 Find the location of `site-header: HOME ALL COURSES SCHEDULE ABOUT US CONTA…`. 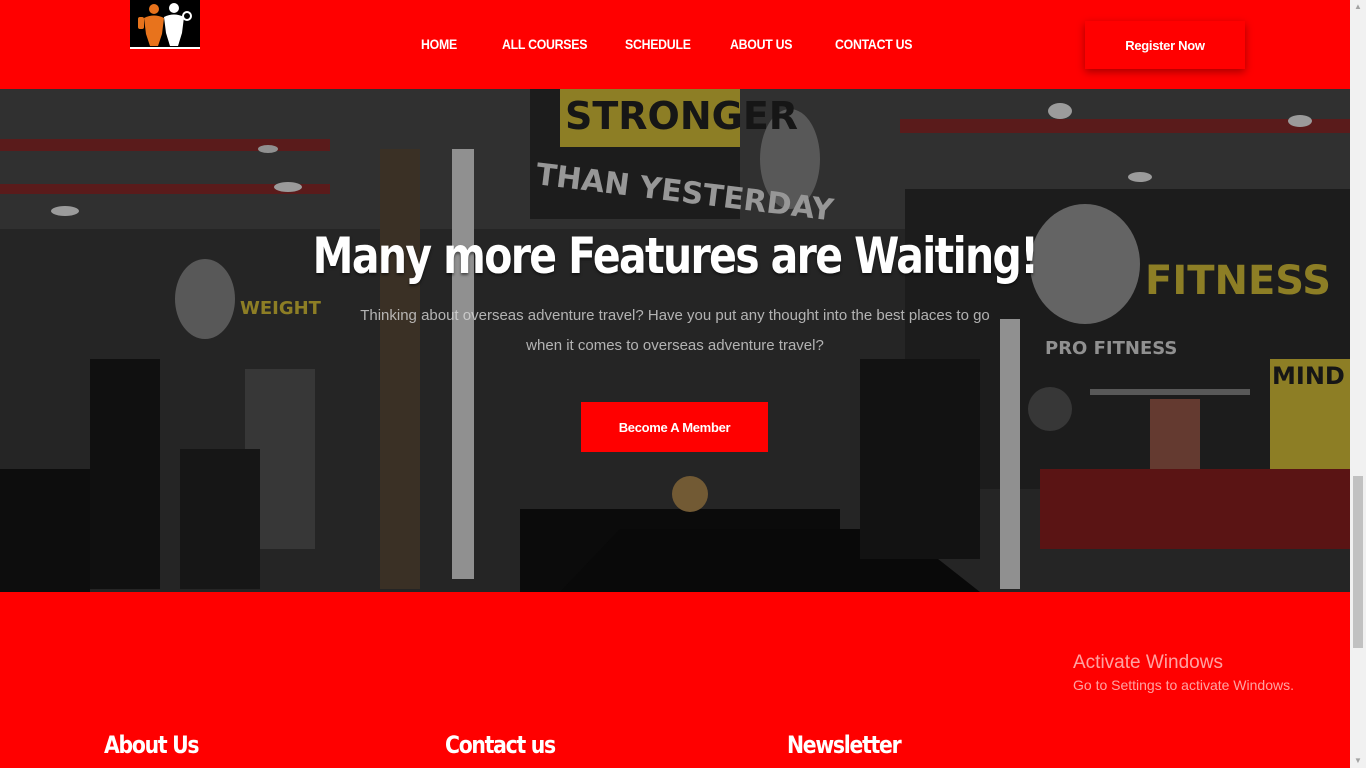

site-header: HOME ALL COURSES SCHEDULE ABOUT US CONTA… is located at coordinates (675, 44).